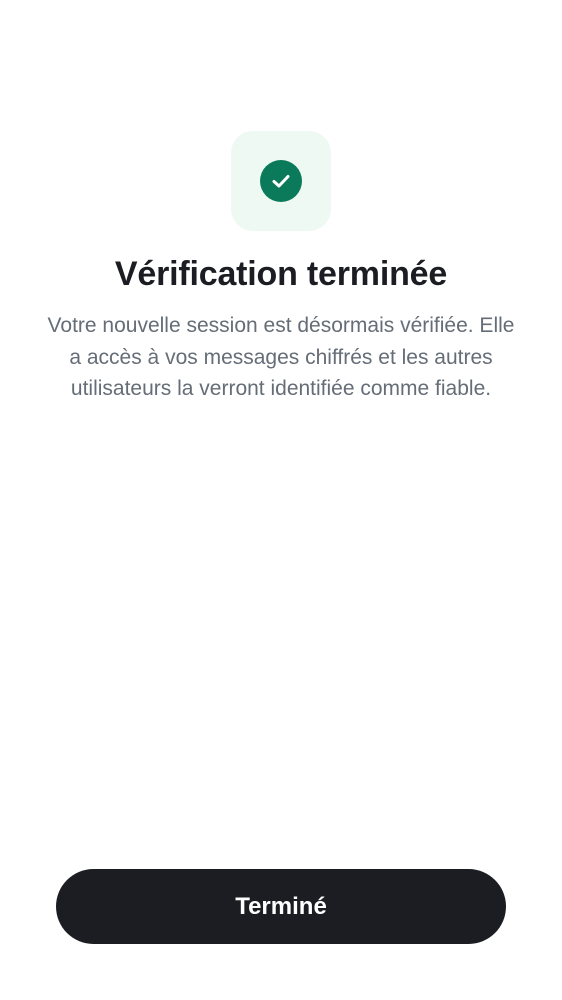  I want to click on check-circle-icon, so click(281, 181).